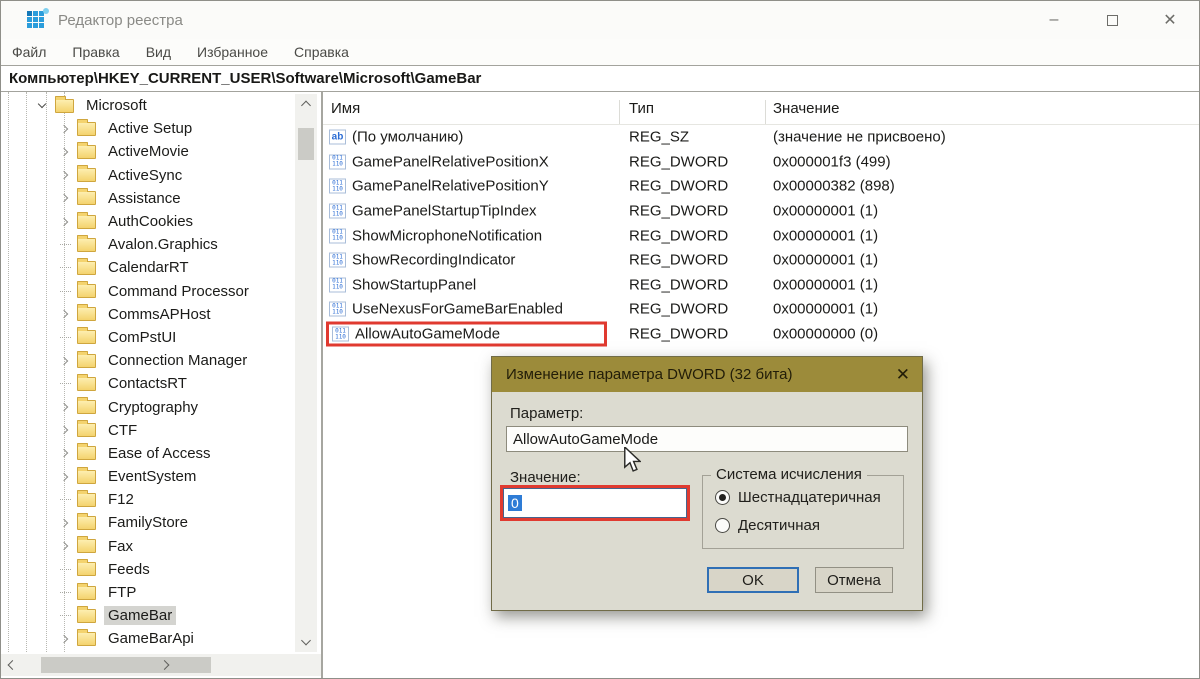  What do you see at coordinates (1170, 20) in the screenshot?
I see `close-button: ✕` at bounding box center [1170, 20].